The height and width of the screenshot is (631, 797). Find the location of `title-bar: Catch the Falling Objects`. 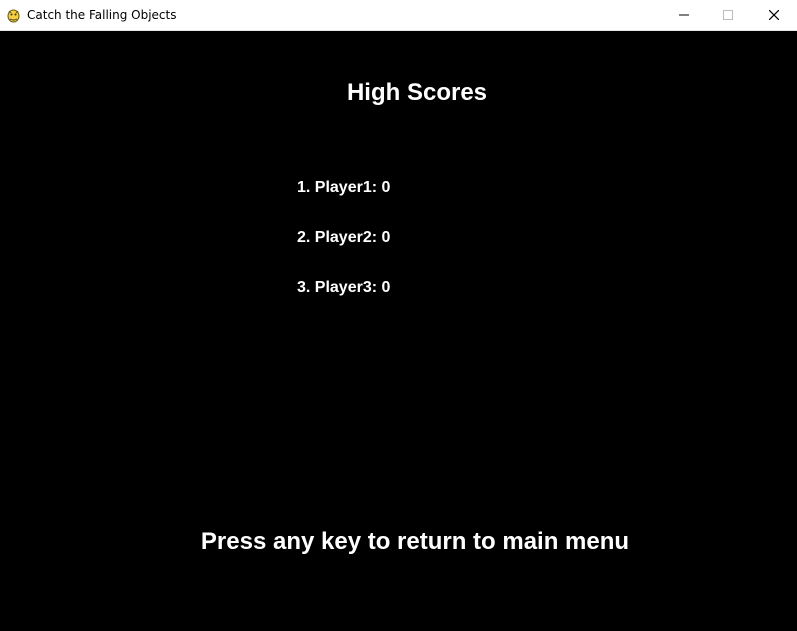

title-bar: Catch the Falling Objects is located at coordinates (398, 15).